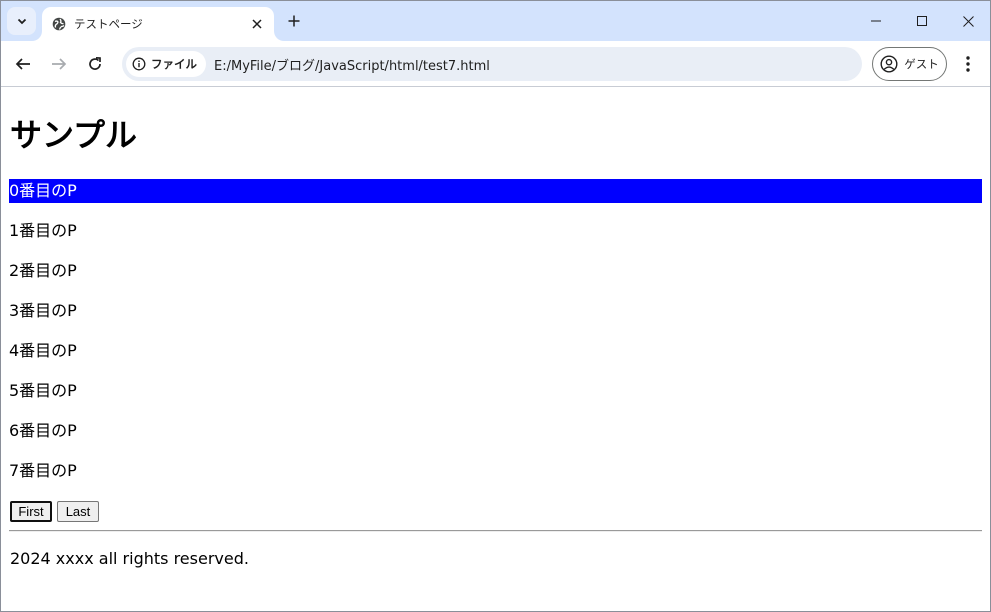  I want to click on arrow-right-icon, so click(59, 64).